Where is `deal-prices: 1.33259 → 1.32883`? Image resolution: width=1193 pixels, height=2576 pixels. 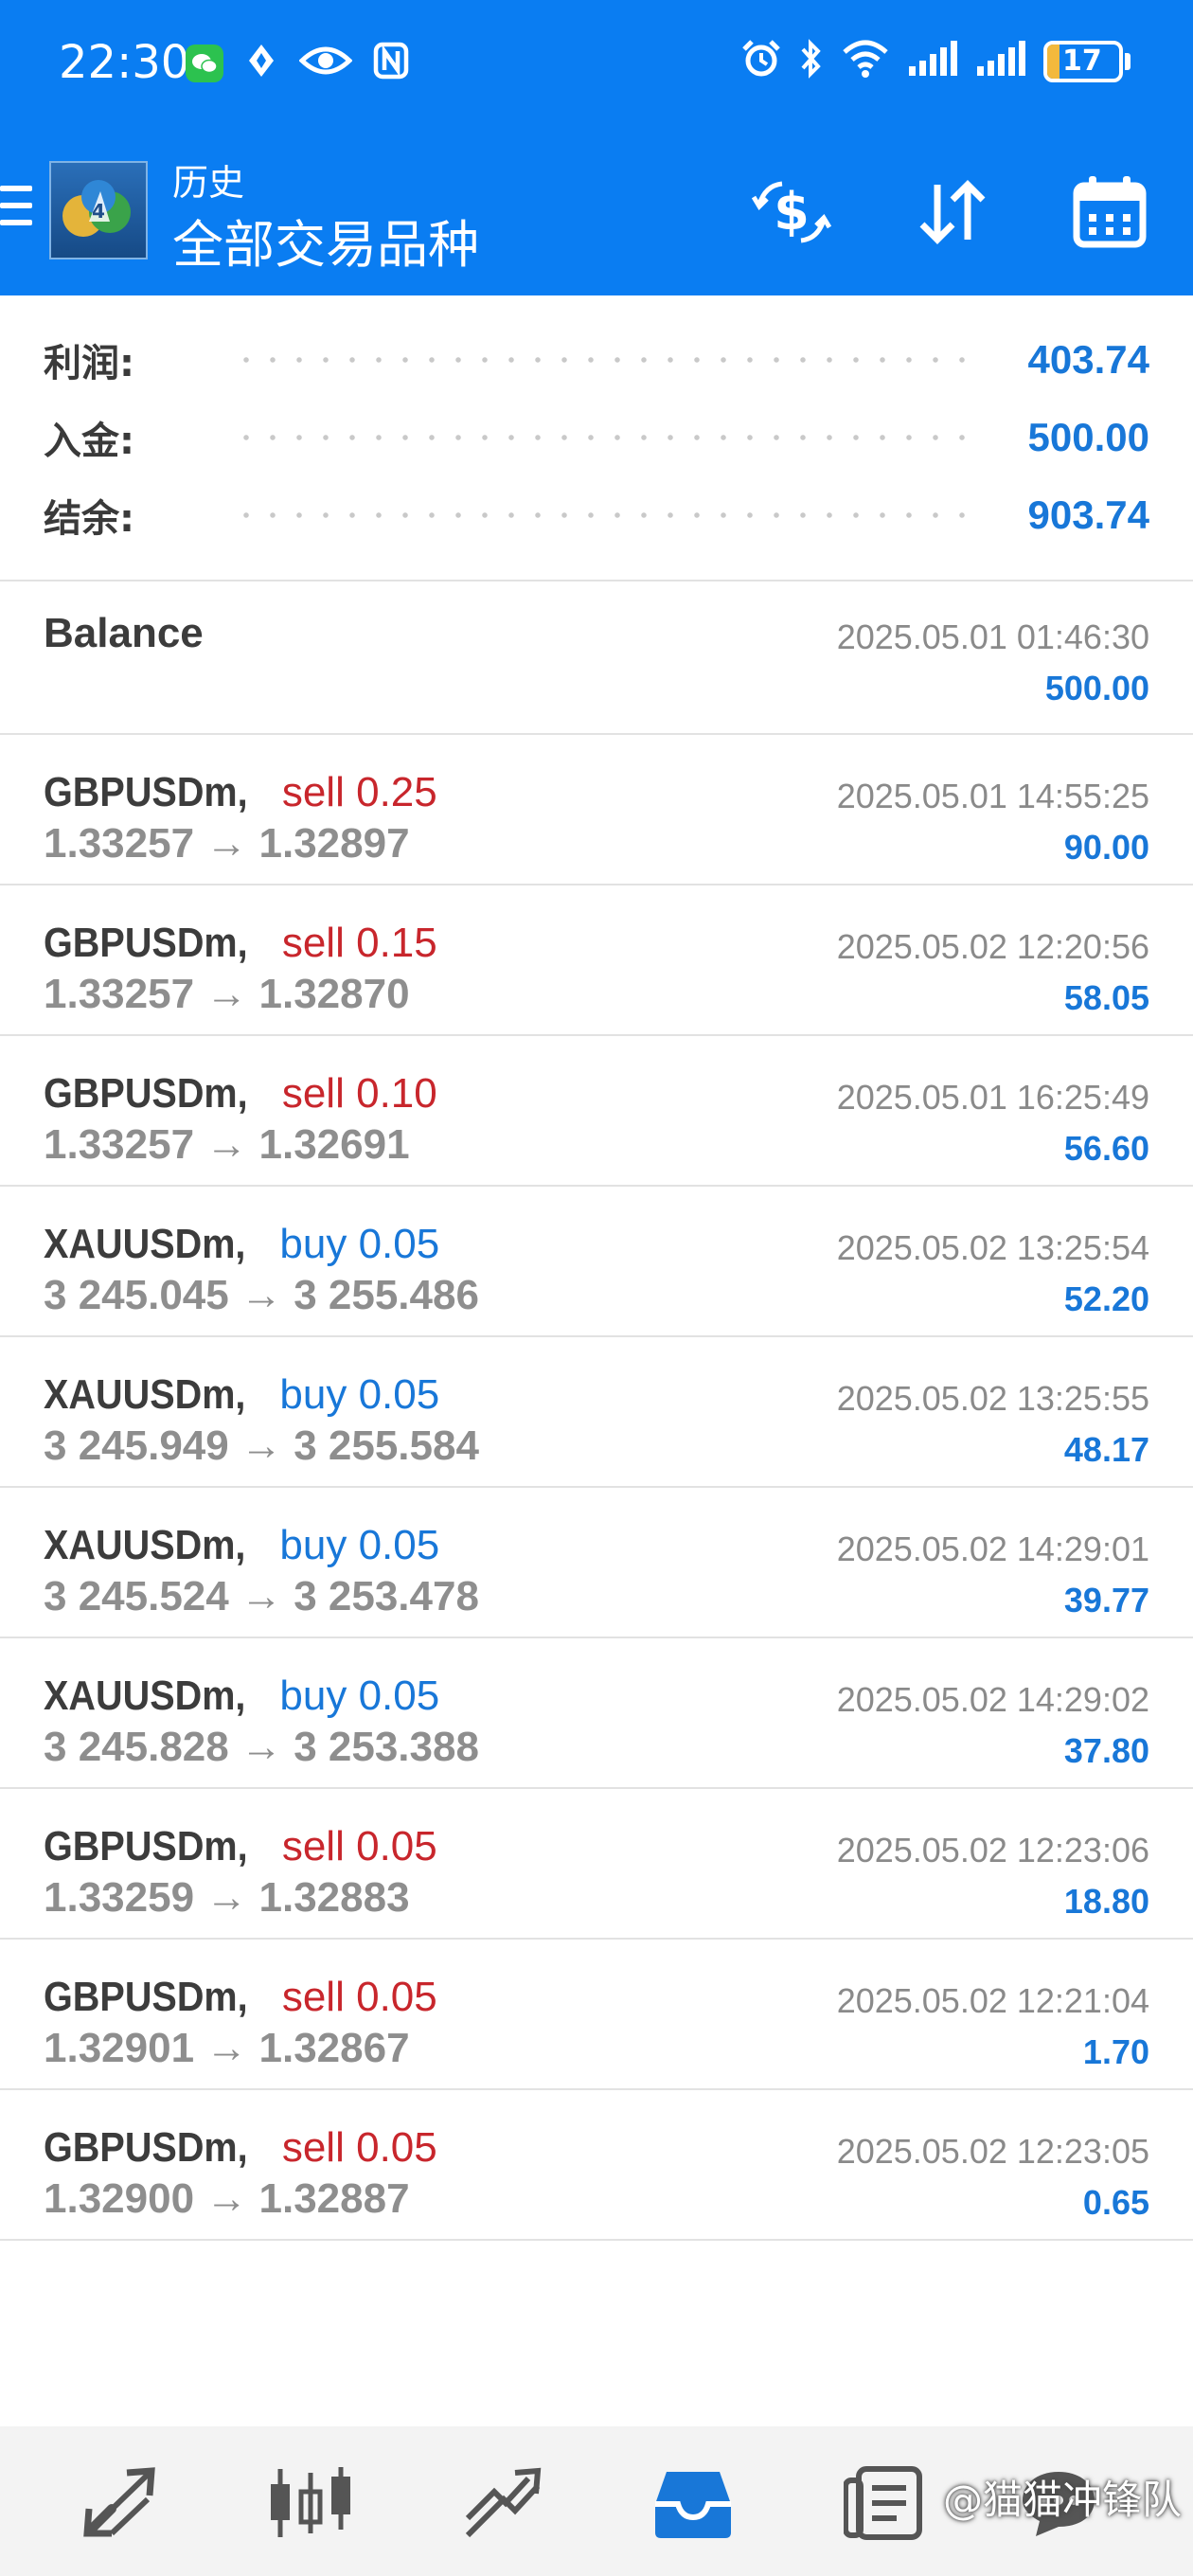 deal-prices: 1.33259 → 1.32883 is located at coordinates (227, 1898).